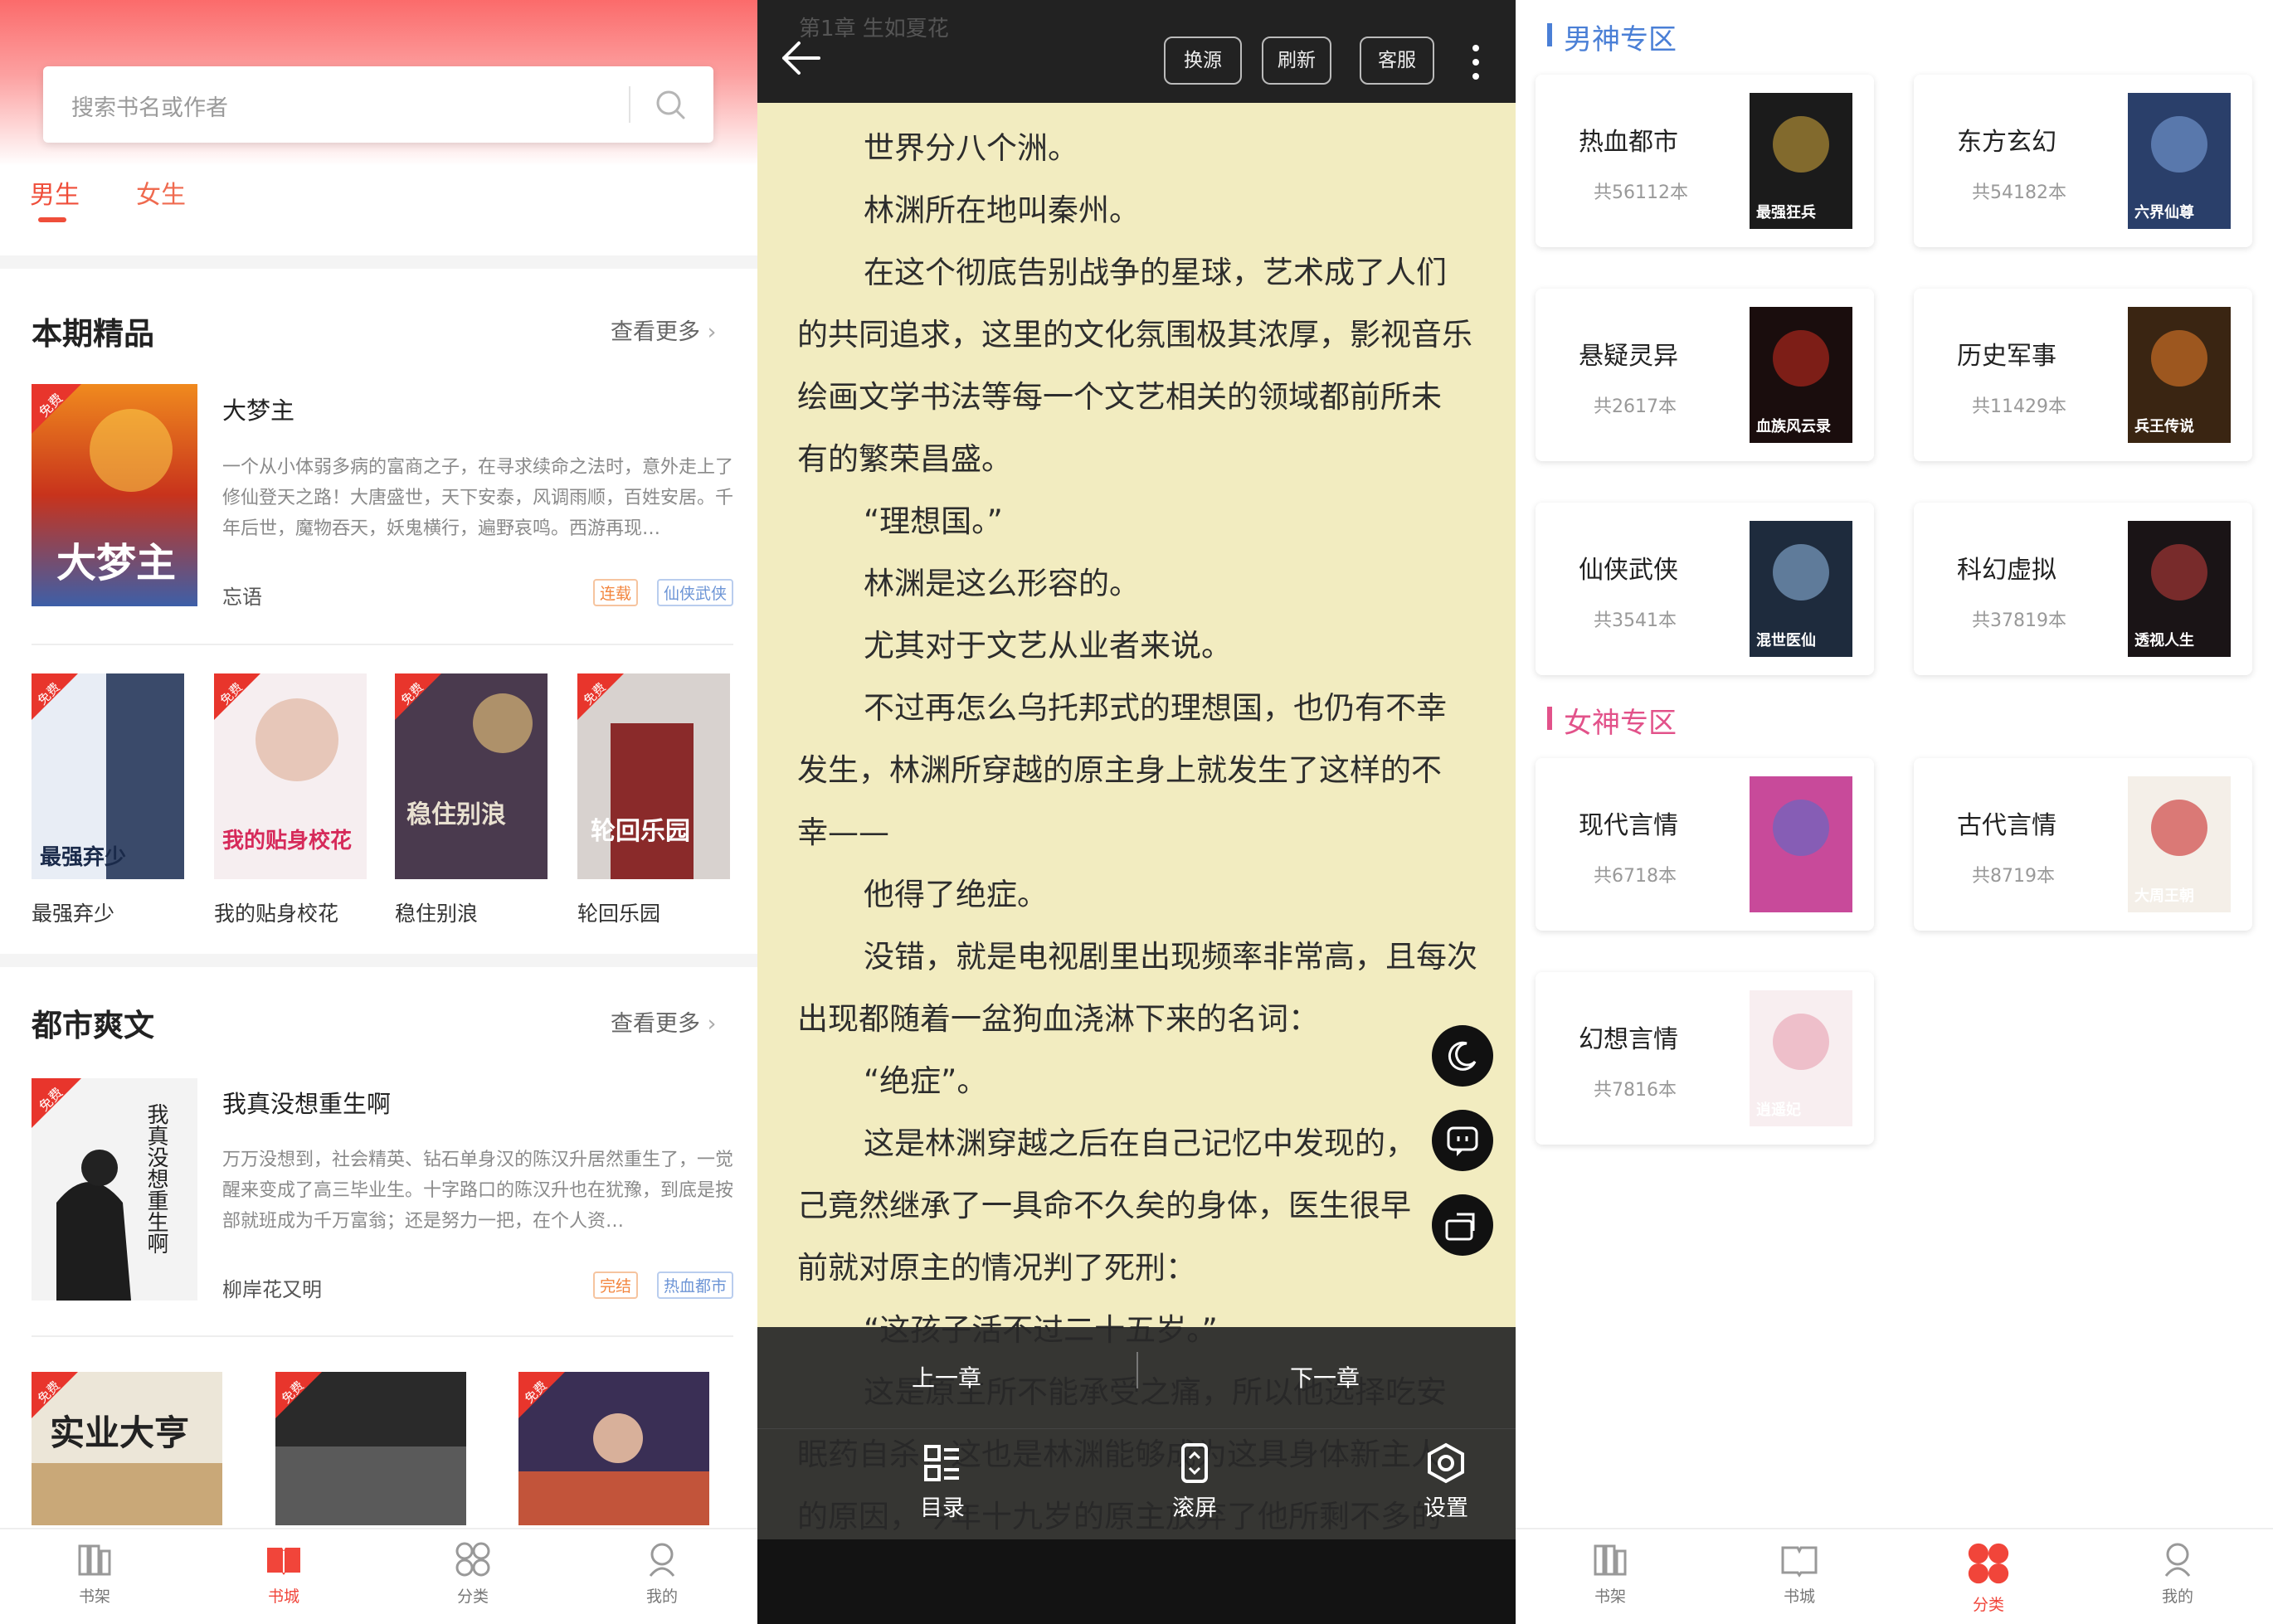 This screenshot has width=2273, height=1624. What do you see at coordinates (1136, 1377) in the screenshot?
I see `chapter-nav-bar: 上一章 下一章` at bounding box center [1136, 1377].